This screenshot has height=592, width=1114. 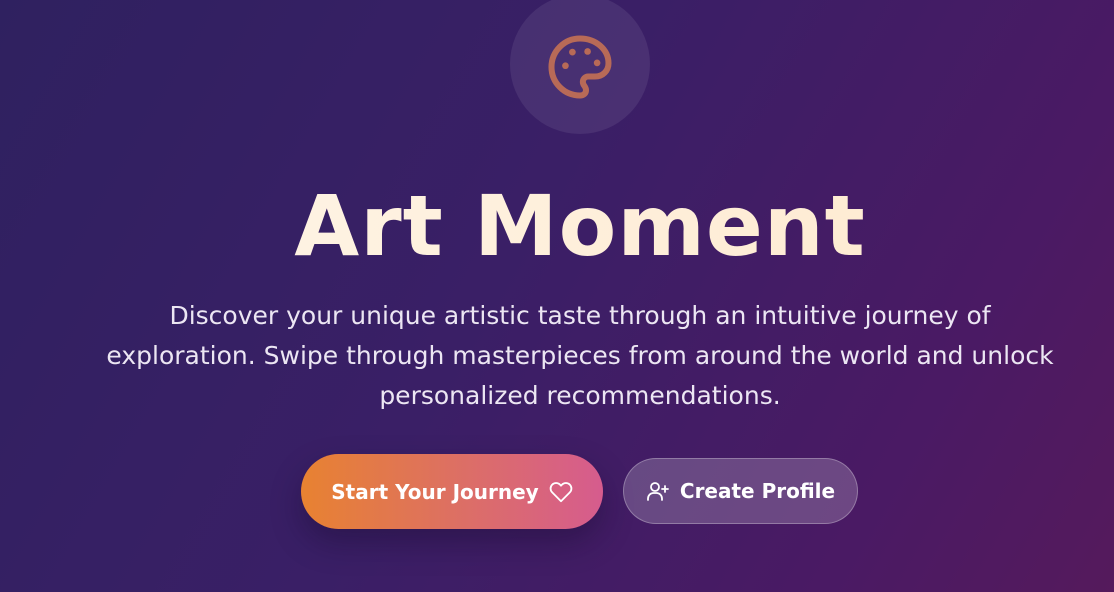 I want to click on heart-icon, so click(x=560, y=491).